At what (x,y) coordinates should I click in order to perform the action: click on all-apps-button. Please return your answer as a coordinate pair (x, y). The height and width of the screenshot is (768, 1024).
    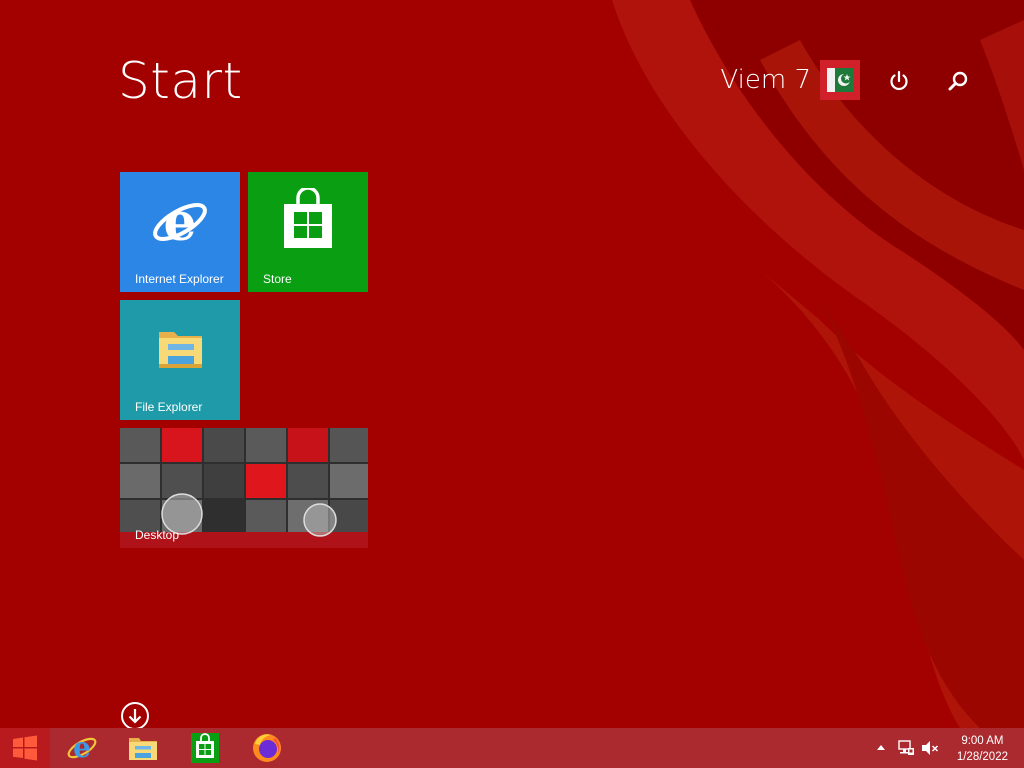
    Looking at the image, I should click on (135, 716).